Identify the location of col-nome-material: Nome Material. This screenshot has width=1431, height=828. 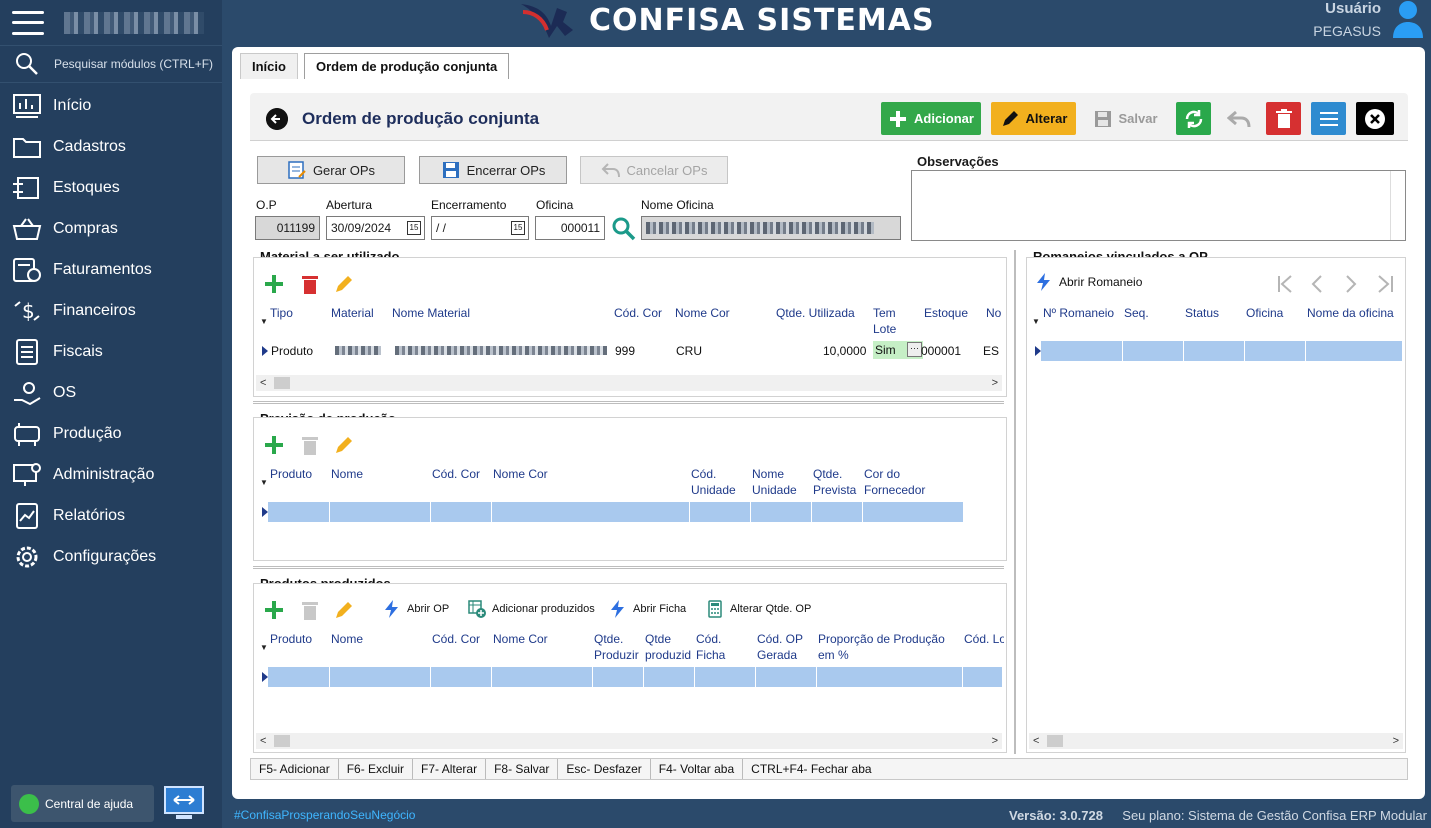
(431, 313).